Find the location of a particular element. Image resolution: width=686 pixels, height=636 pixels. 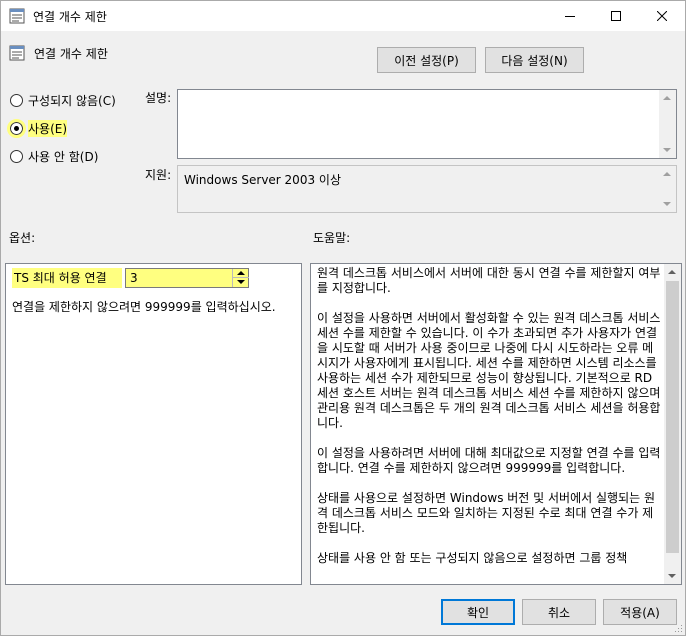

supported-scrollbar is located at coordinates (667, 189).